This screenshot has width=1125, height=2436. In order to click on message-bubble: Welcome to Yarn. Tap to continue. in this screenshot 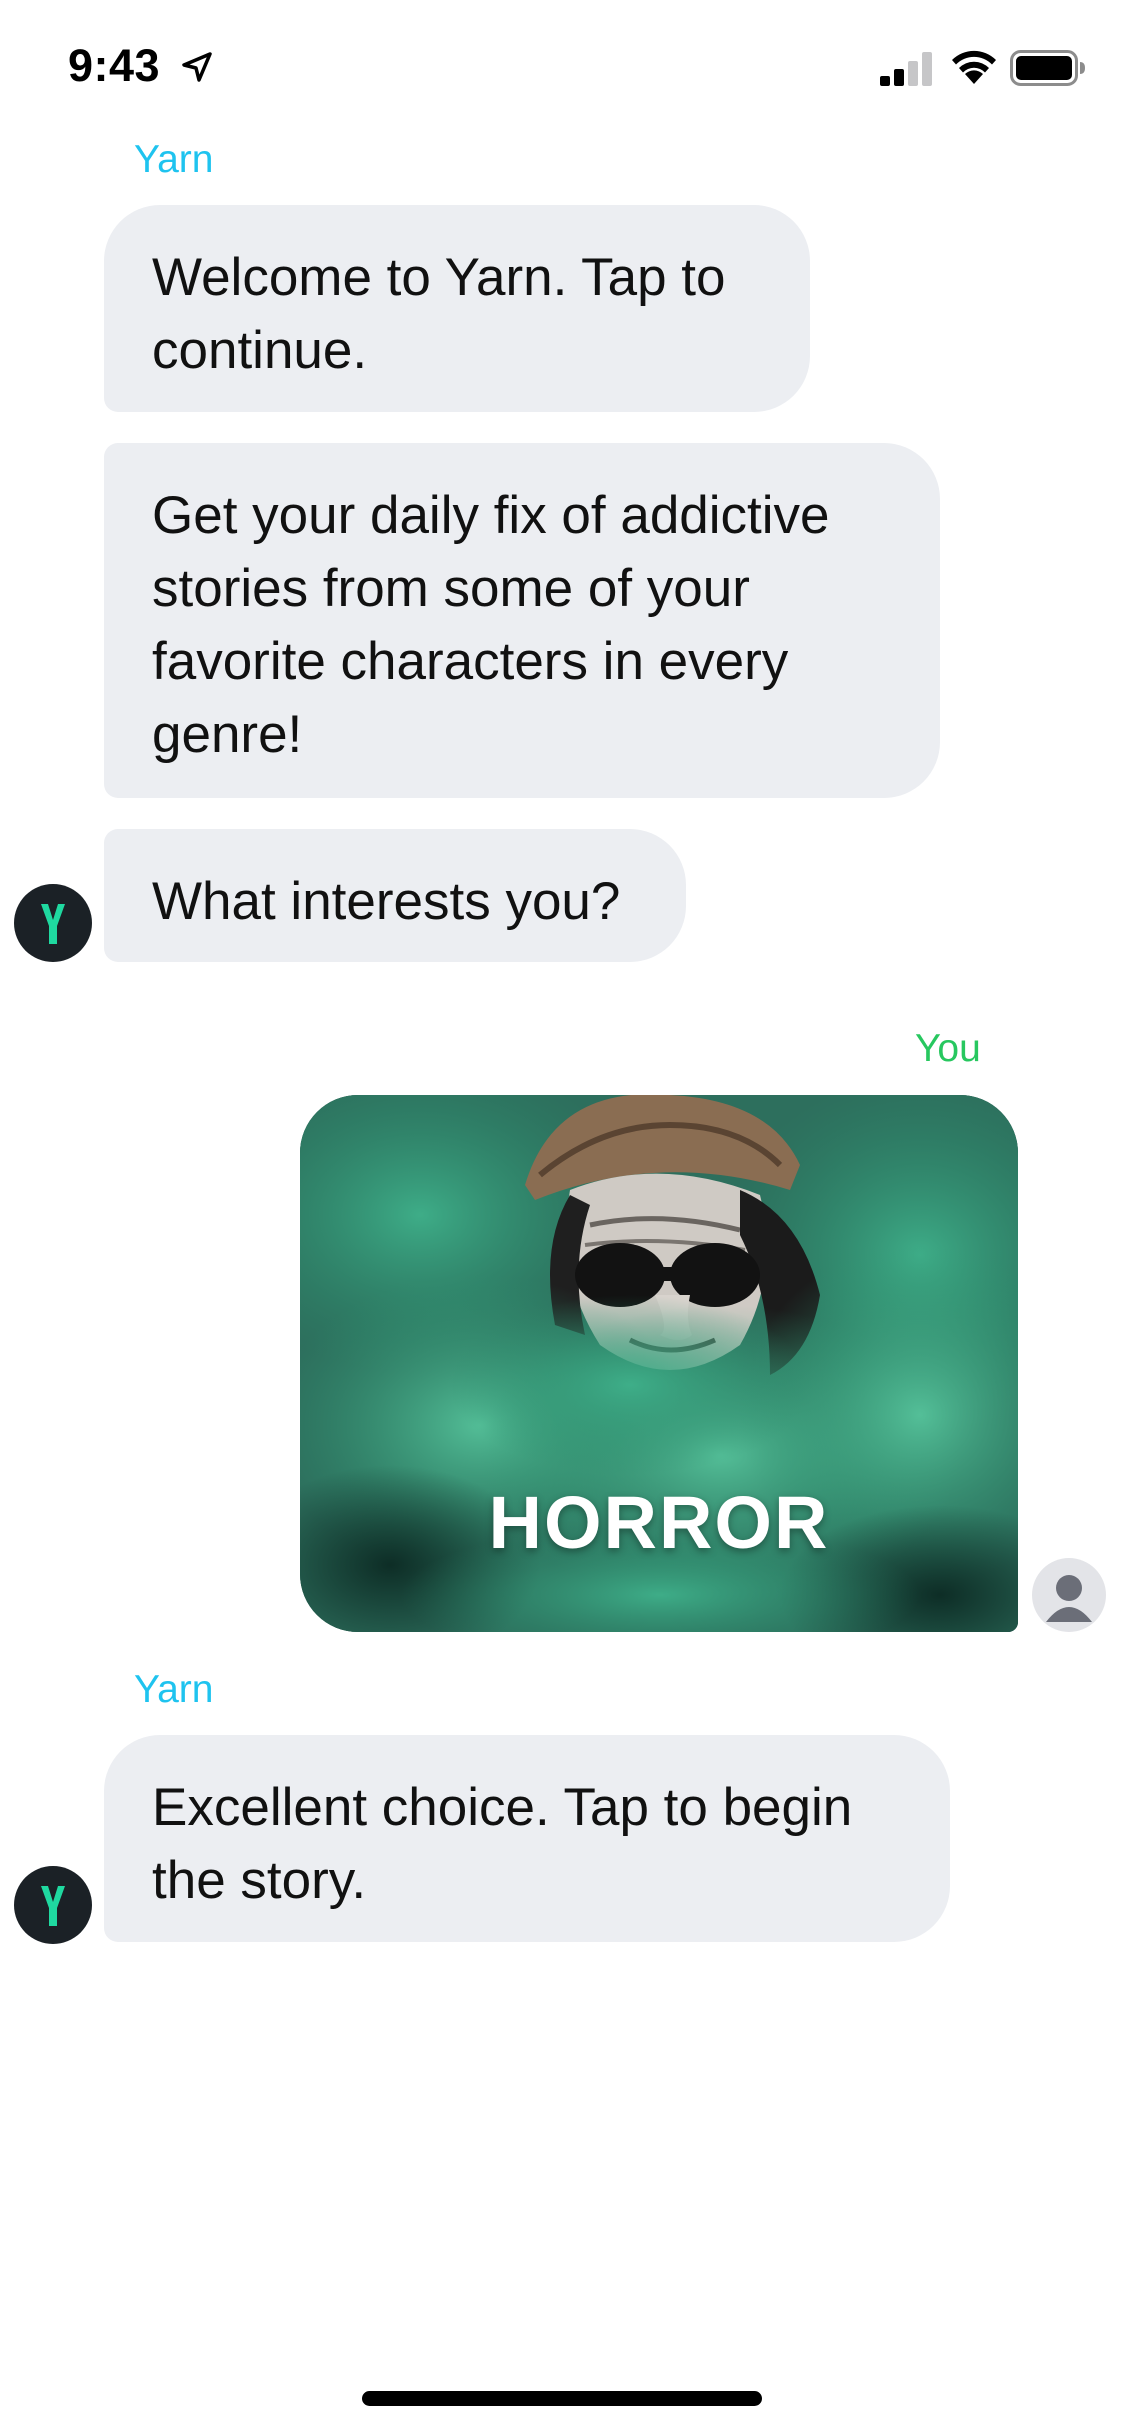, I will do `click(457, 308)`.